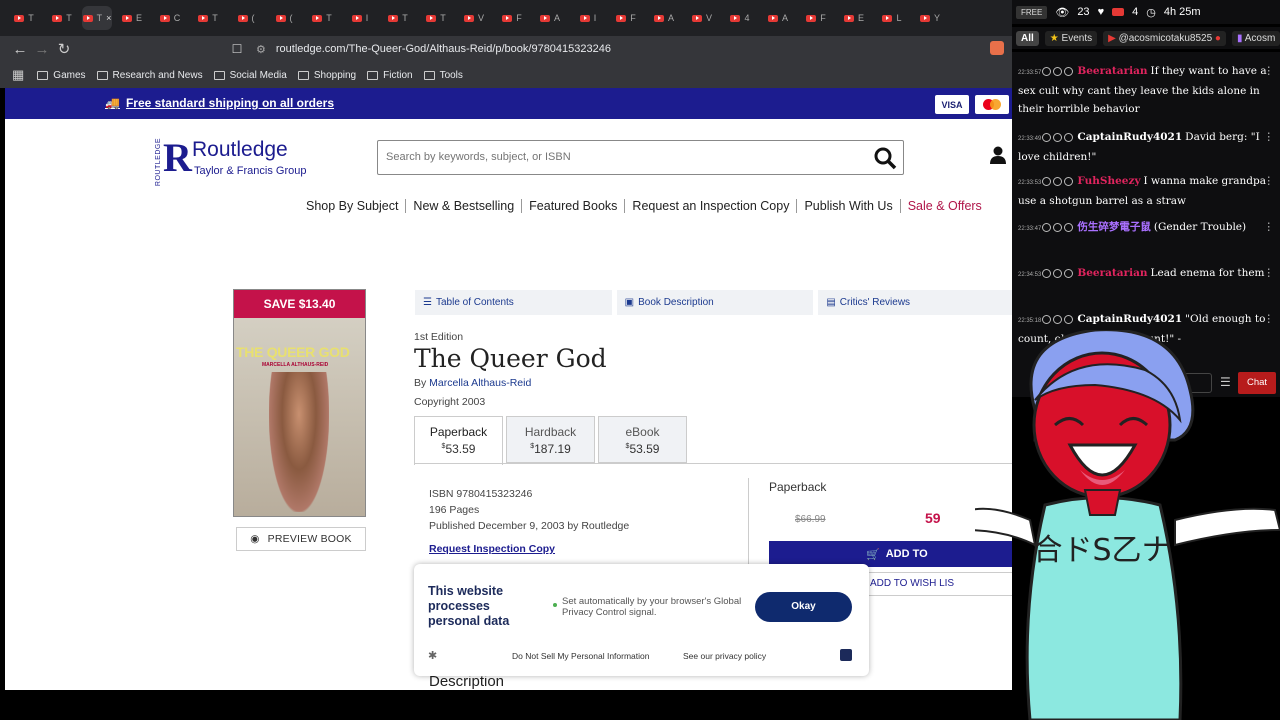  What do you see at coordinates (261, 49) in the screenshot?
I see `site-info-icon: ⚙` at bounding box center [261, 49].